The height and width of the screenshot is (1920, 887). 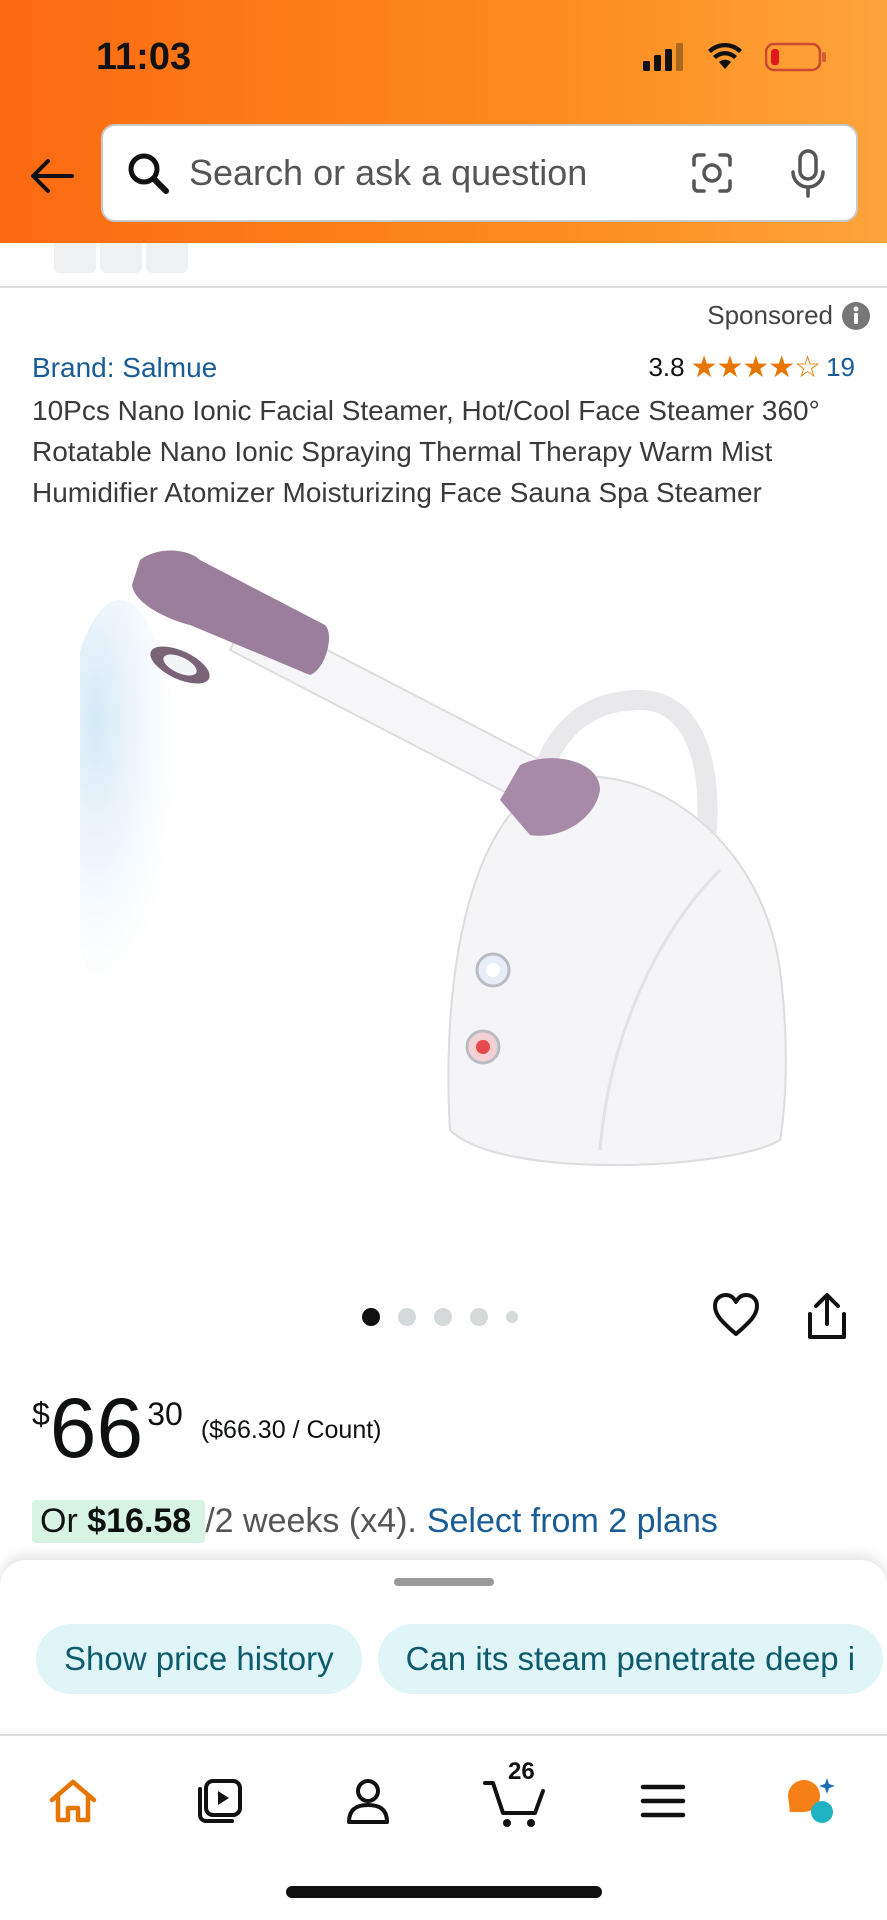 I want to click on nav-rufus, so click(x=810, y=1801).